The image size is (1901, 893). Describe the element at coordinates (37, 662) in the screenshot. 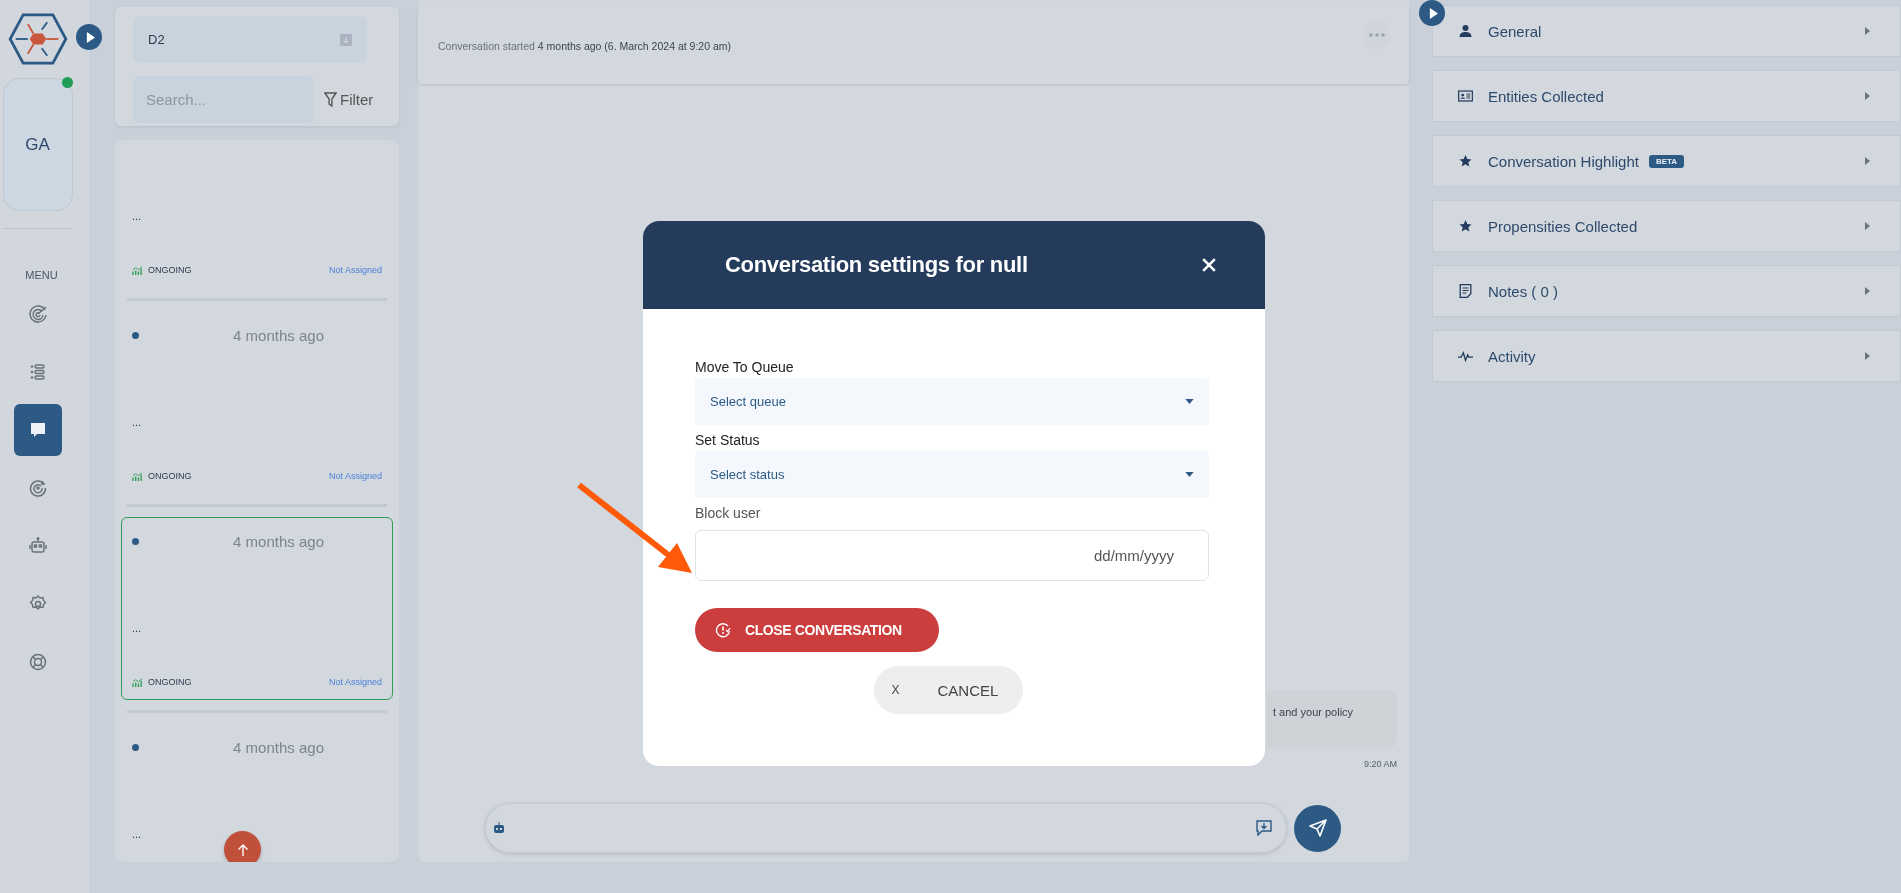

I see `lifebuoy-icon` at that location.